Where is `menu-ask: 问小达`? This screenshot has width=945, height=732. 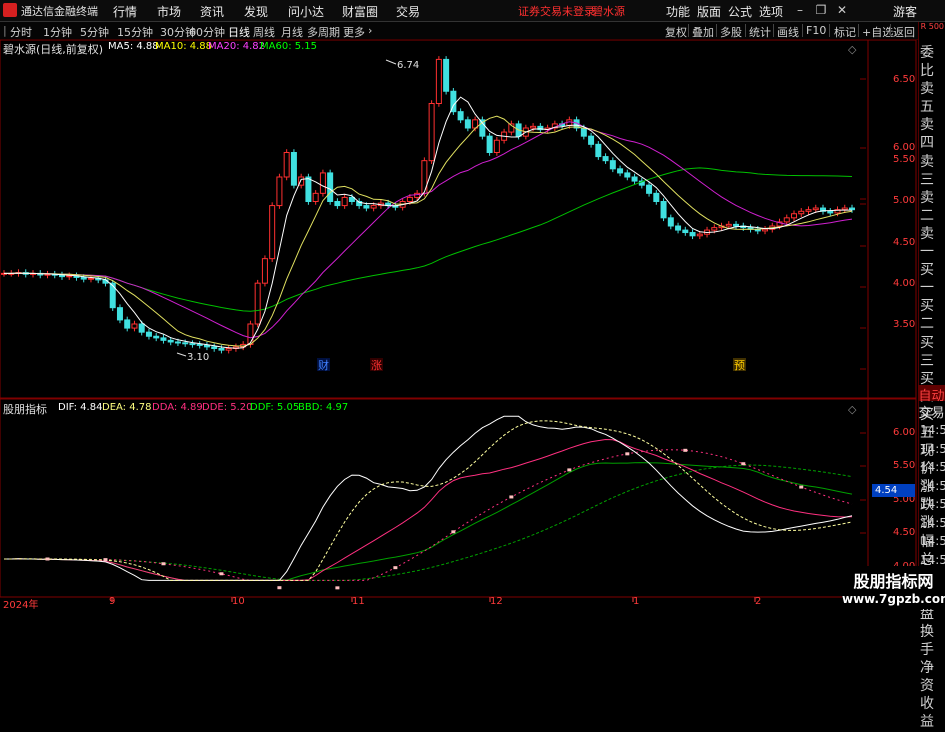 menu-ask: 问小达 is located at coordinates (306, 11).